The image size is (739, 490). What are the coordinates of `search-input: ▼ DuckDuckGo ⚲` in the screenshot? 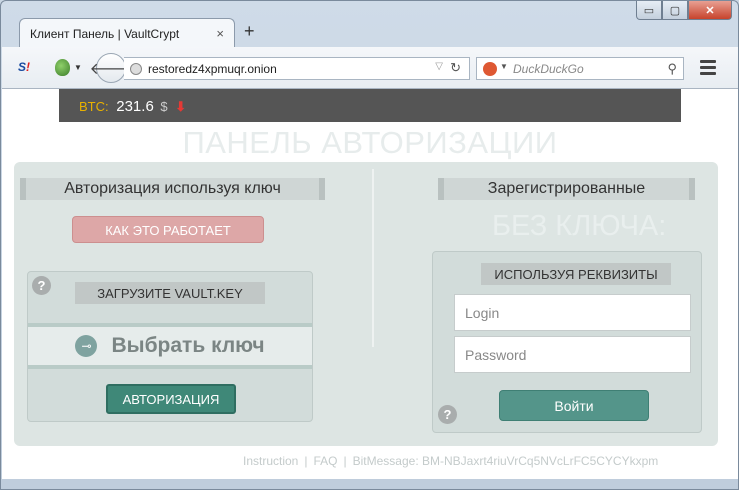 It's located at (580, 68).